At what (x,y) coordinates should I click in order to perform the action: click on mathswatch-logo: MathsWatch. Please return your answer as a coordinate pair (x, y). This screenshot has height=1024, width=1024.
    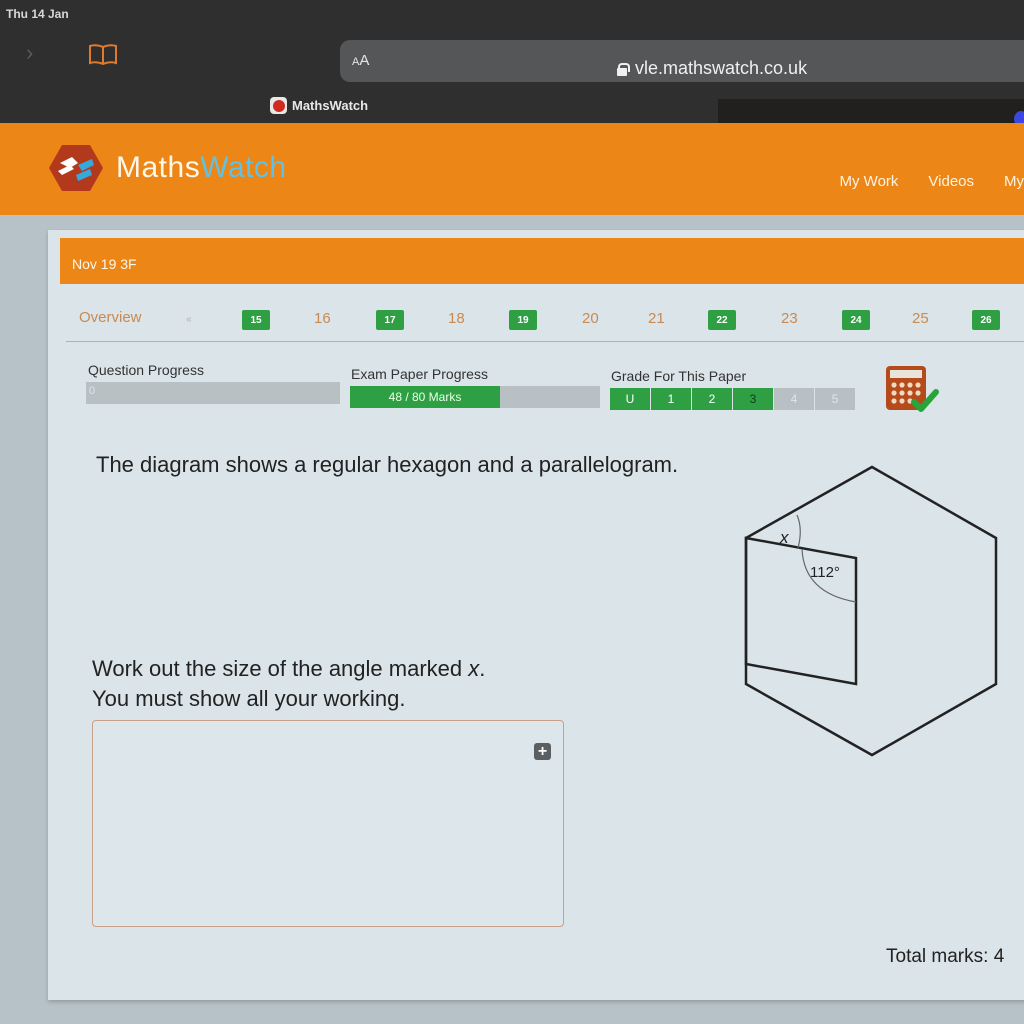
    Looking at the image, I should click on (167, 168).